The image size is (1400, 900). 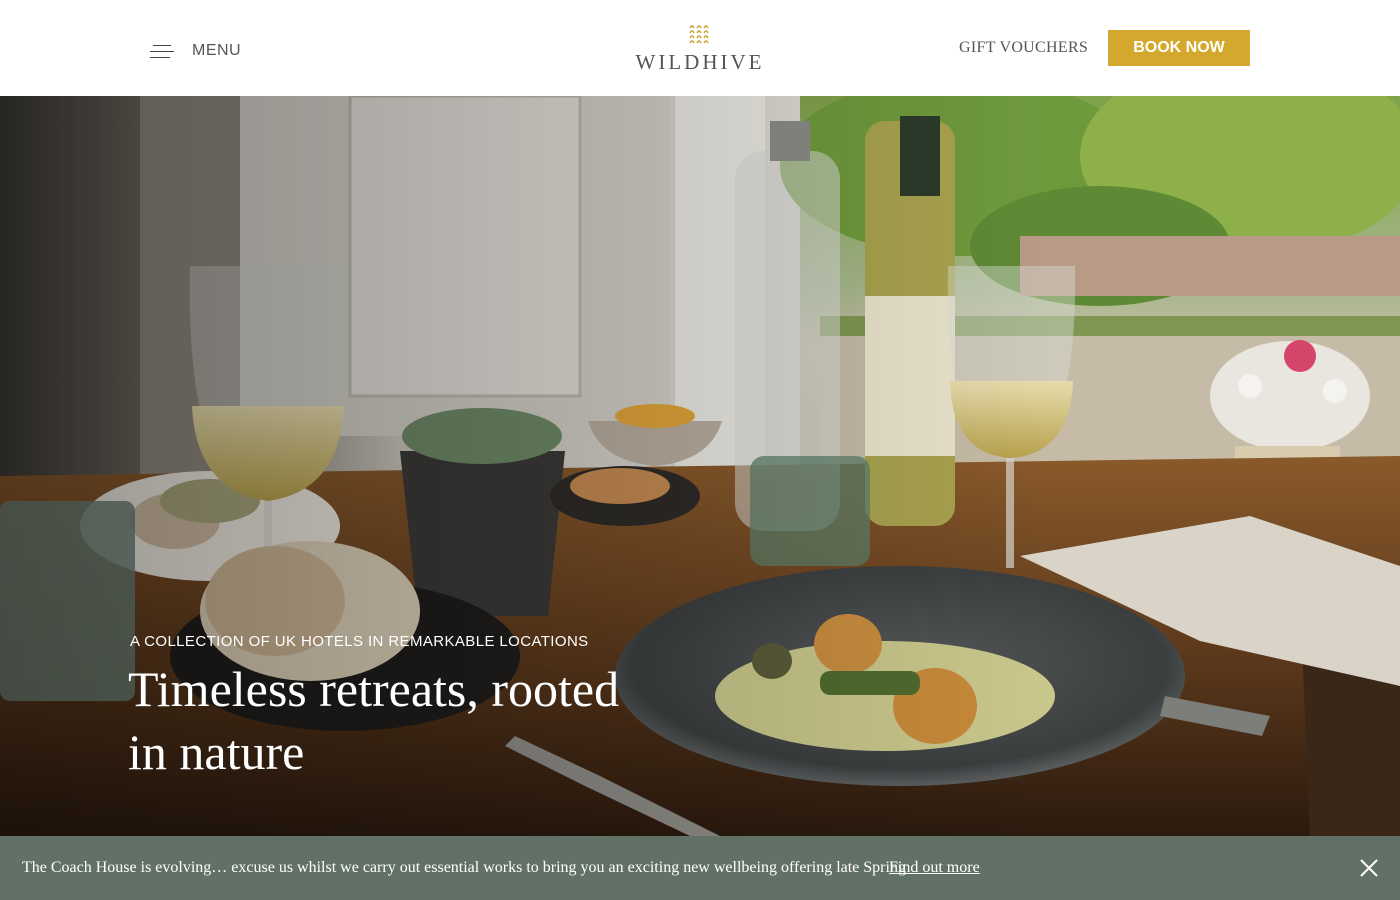 What do you see at coordinates (217, 50) in the screenshot?
I see `menu-label: MENU` at bounding box center [217, 50].